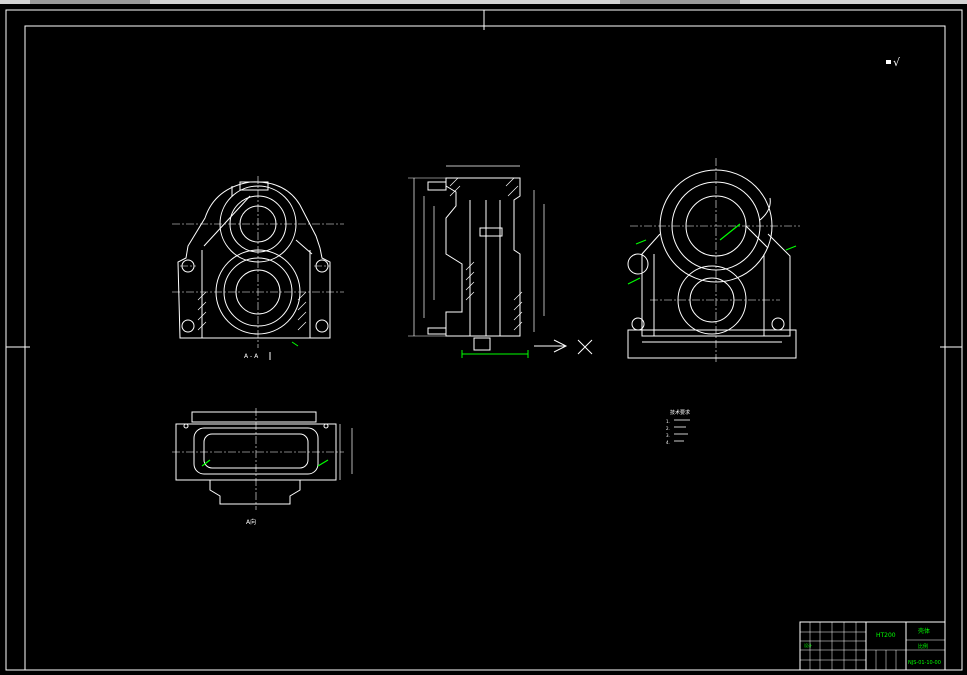 The width and height of the screenshot is (967, 675). Describe the element at coordinates (680, 412) in the screenshot. I see `notes-heading: 技术要求` at that location.